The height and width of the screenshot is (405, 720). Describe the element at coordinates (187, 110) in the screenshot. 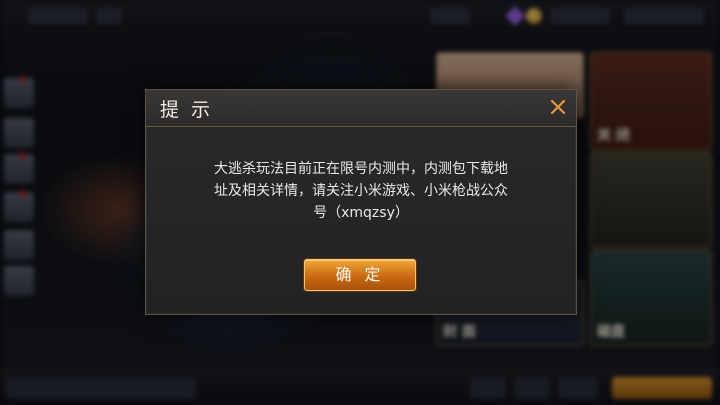

I see `dialog-title: 提 示` at that location.